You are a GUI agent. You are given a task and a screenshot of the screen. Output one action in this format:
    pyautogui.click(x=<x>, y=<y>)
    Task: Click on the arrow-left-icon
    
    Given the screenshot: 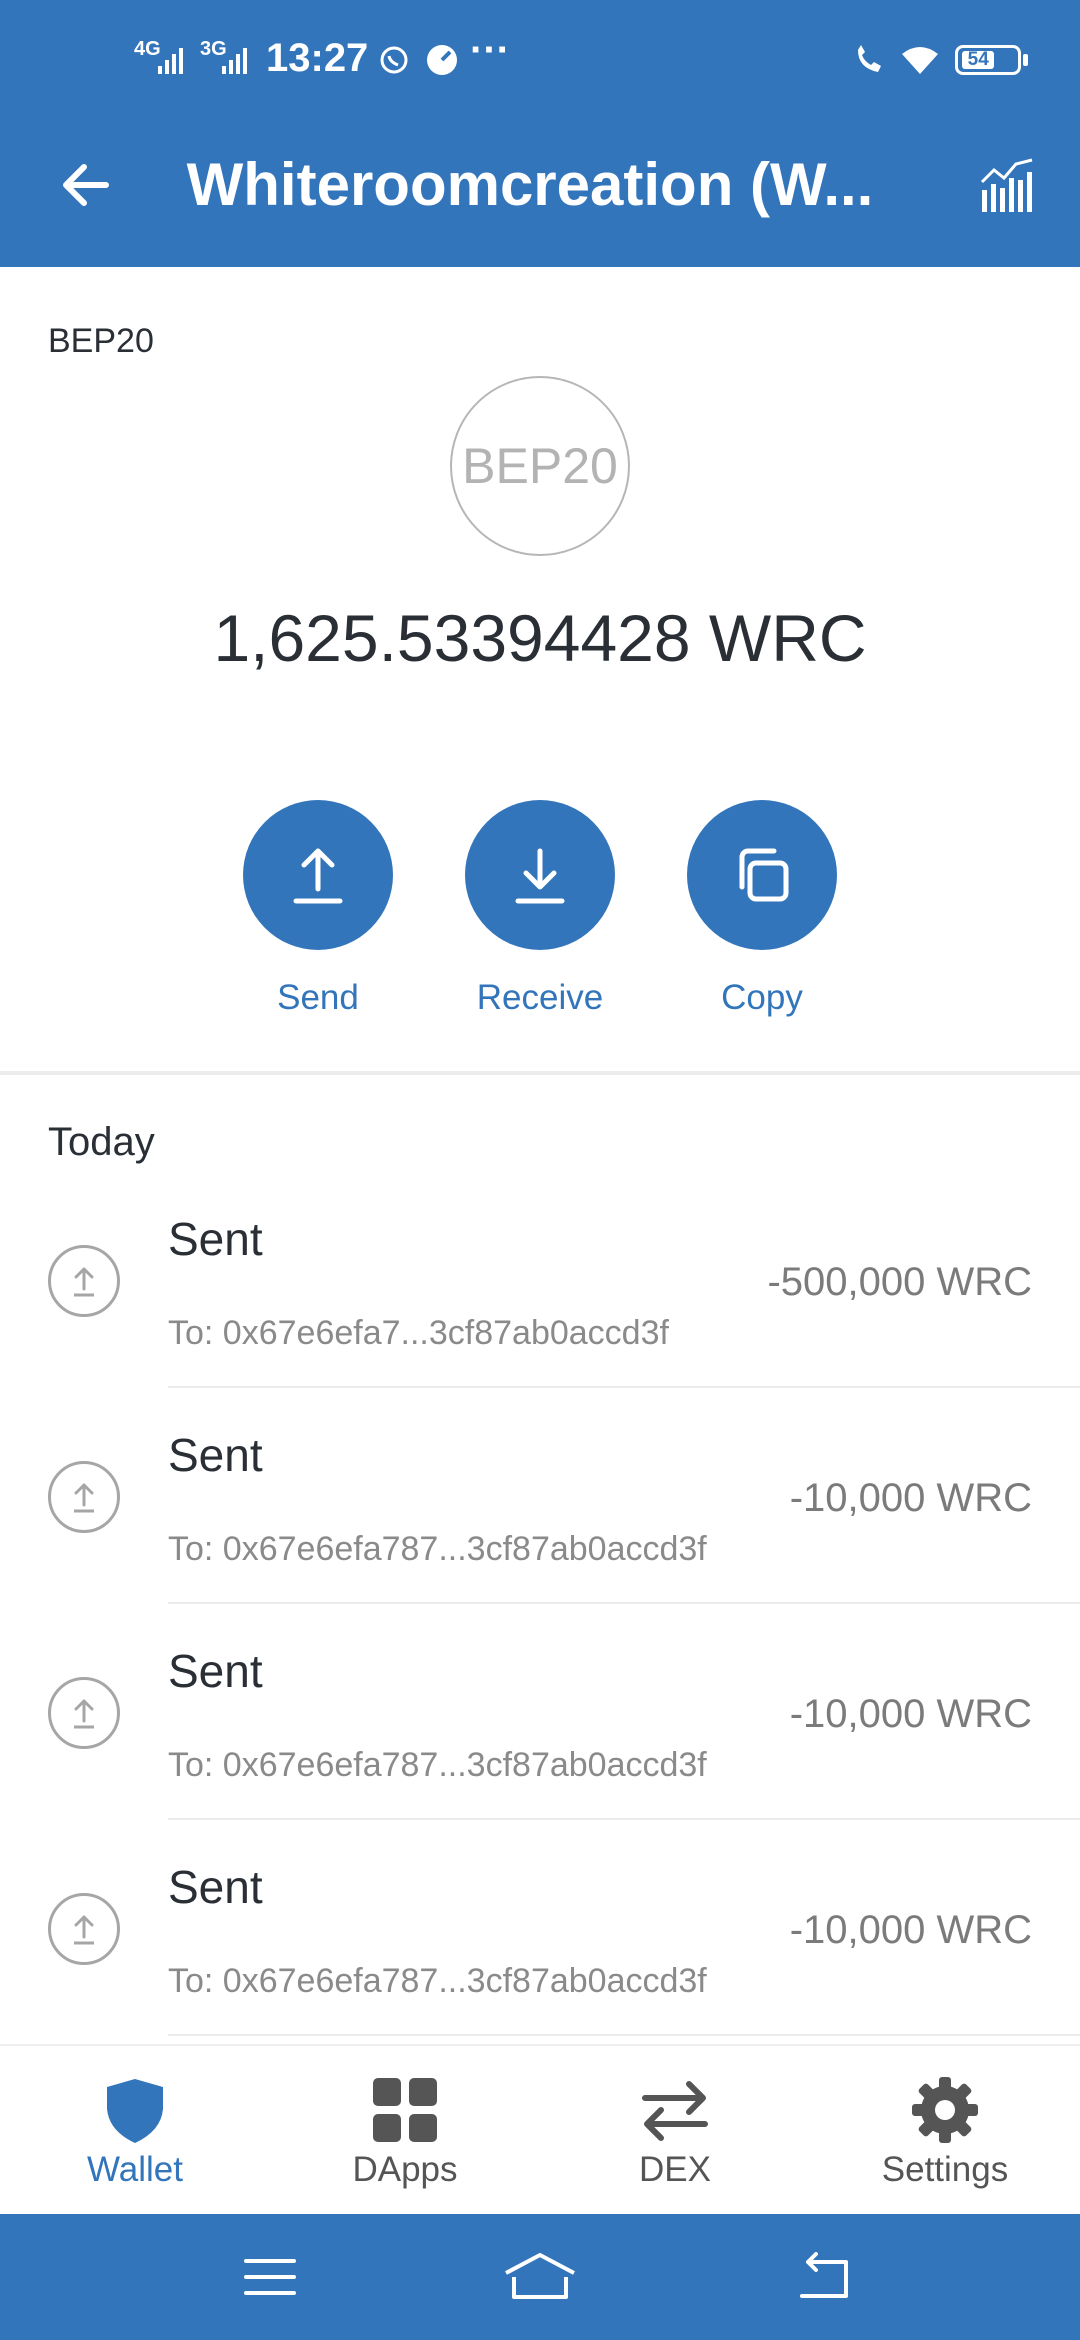 What is the action you would take?
    pyautogui.click(x=86, y=185)
    